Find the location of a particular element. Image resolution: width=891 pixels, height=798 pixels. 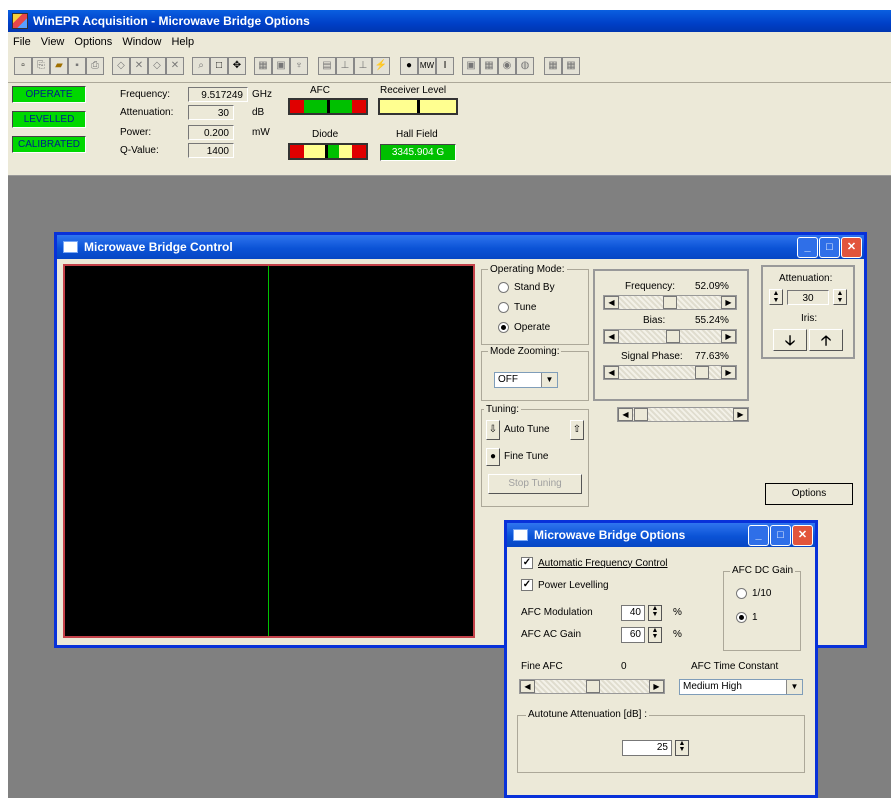

frequency-slider-value: 52.09% is located at coordinates (712, 286).